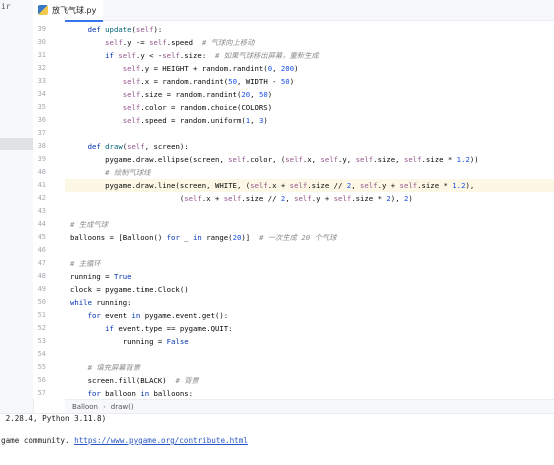  I want to click on code-line: def draw(self, screen):, so click(309, 146).